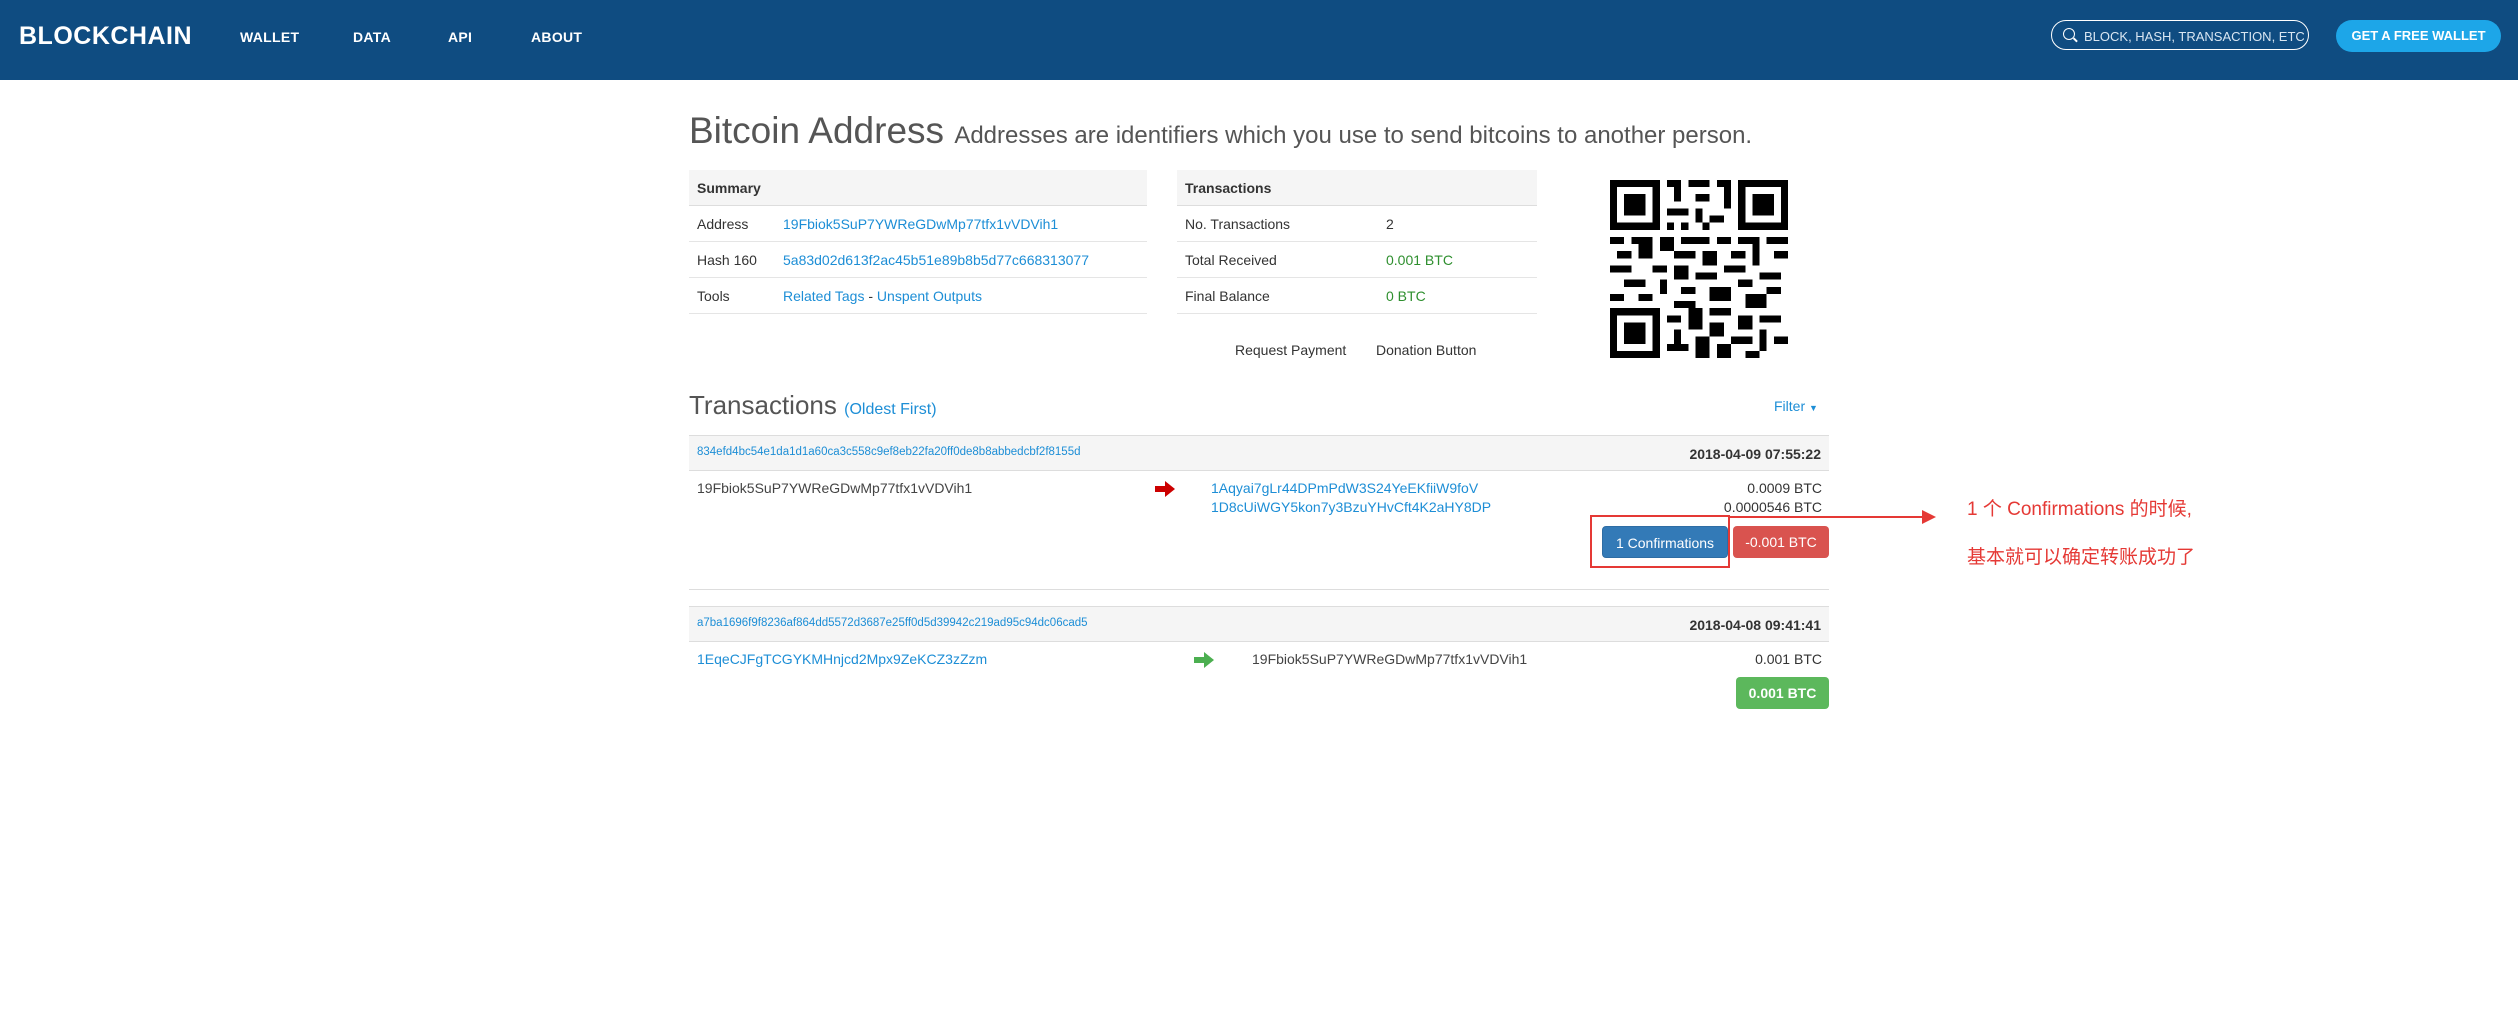 The image size is (2518, 1021). Describe the element at coordinates (823, 296) in the screenshot. I see `related-tags-link: Related Tags` at that location.